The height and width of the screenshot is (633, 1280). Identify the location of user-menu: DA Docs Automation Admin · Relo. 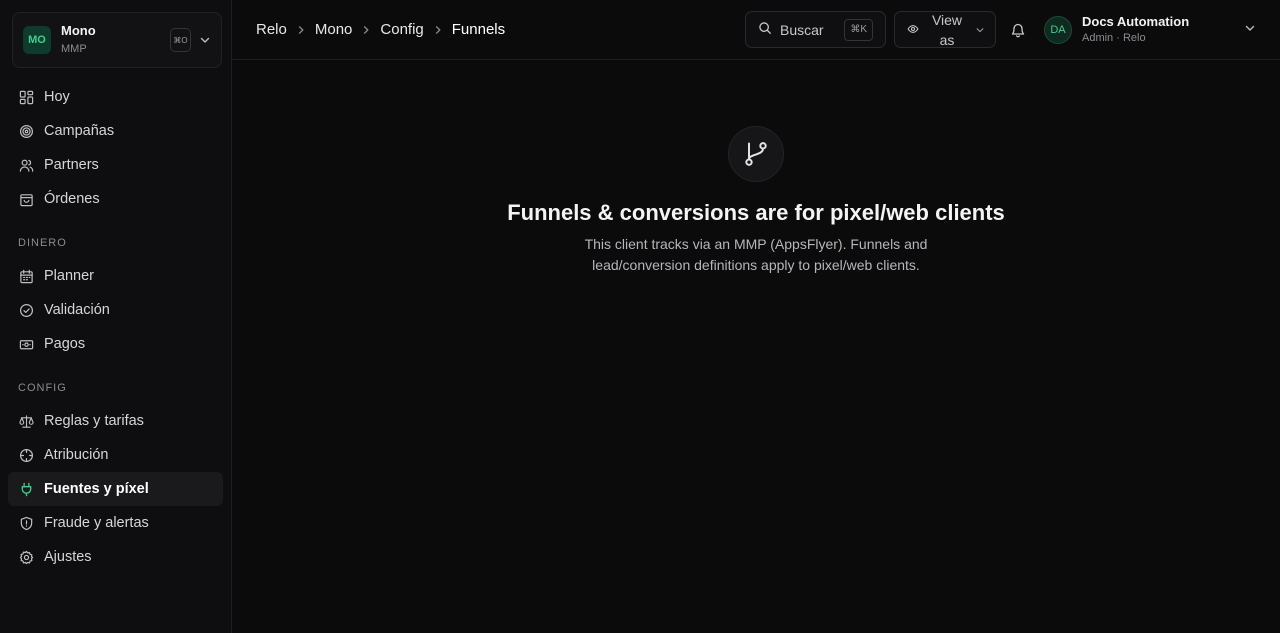
(1150, 30).